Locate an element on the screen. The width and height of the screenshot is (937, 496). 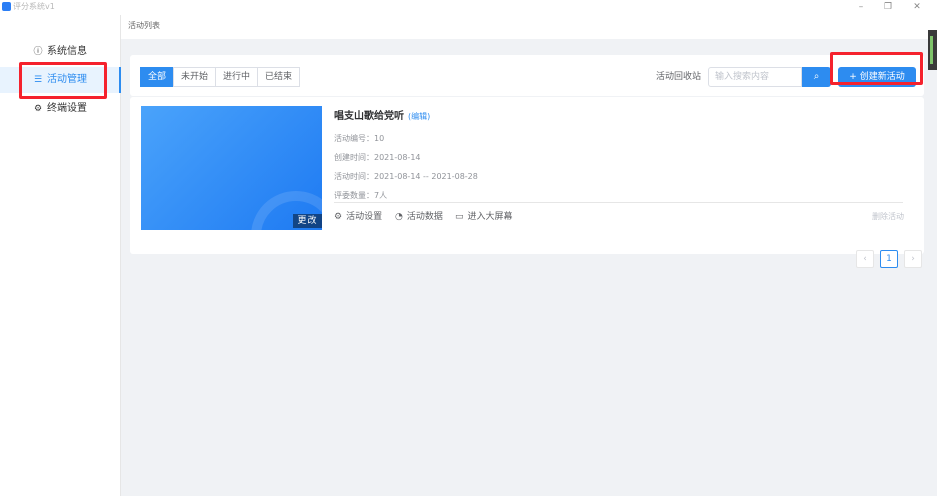
highlight-box-create is located at coordinates (876, 68).